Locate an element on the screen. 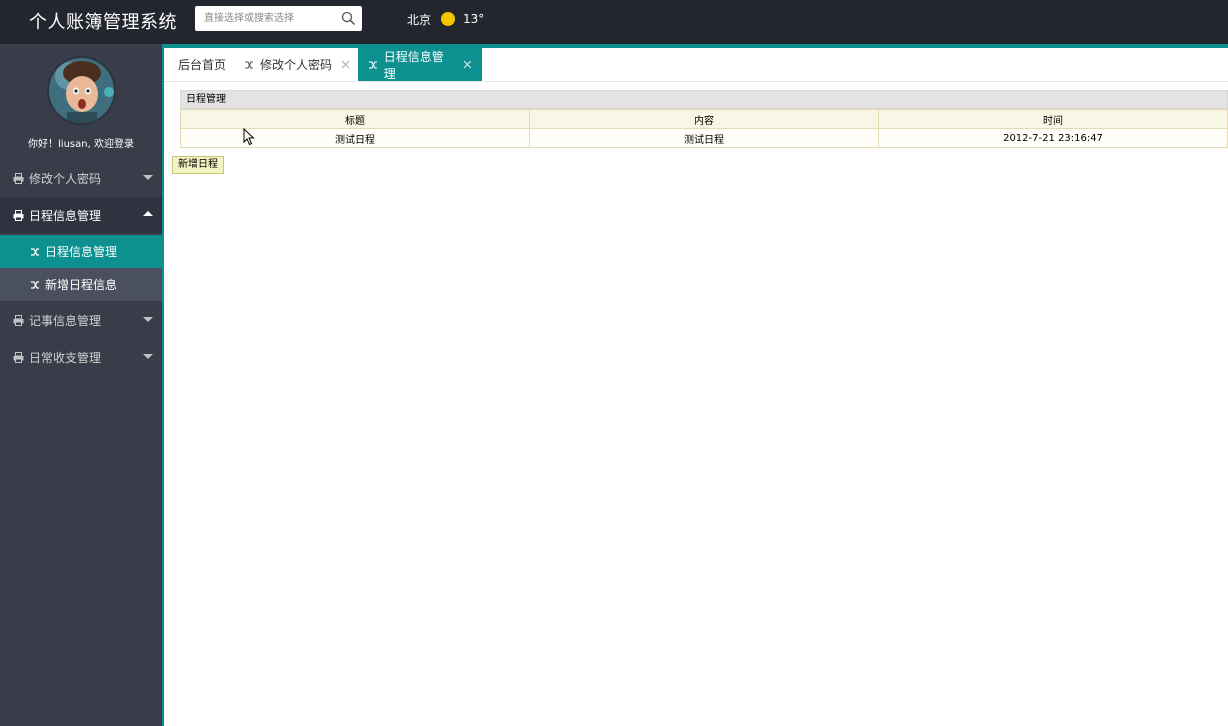  table-row: 测试日程 测试日程 2012-7-21 23:16:47 is located at coordinates (704, 138).